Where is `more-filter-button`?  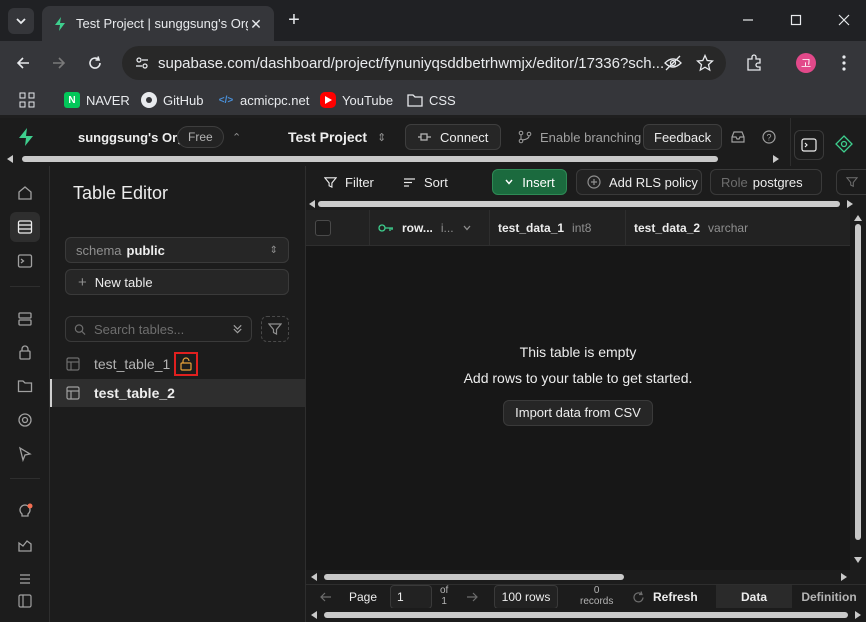
more-filter-button is located at coordinates (851, 182).